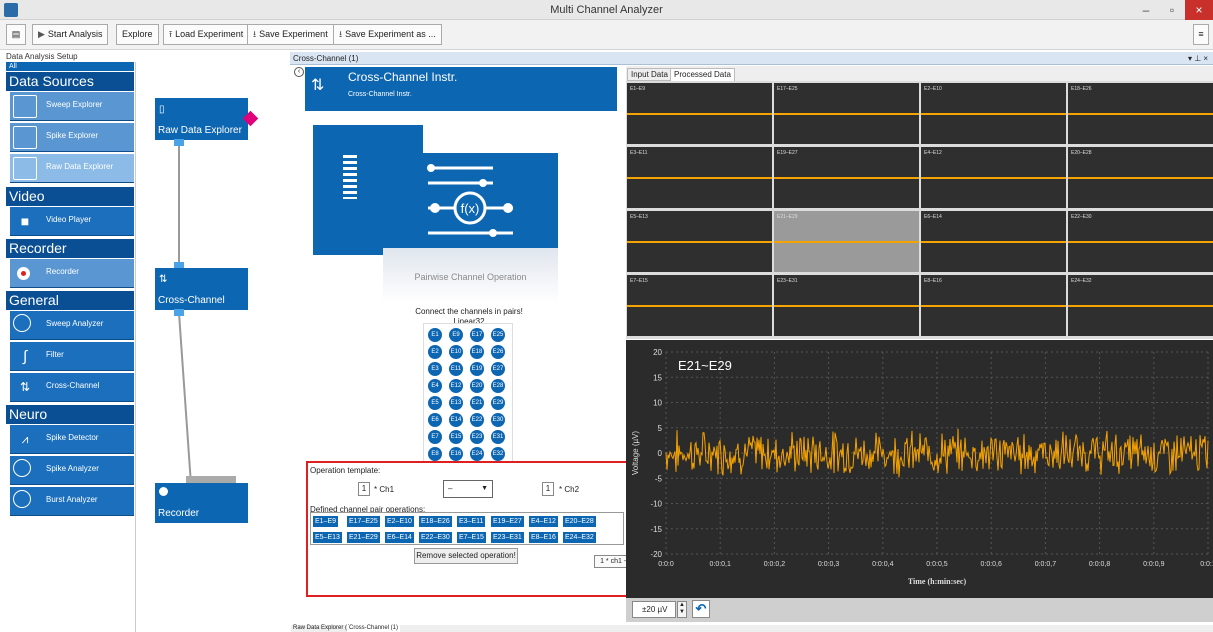 The width and height of the screenshot is (1213, 632). I want to click on channel-pair-operation: E5–E13, so click(327, 537).